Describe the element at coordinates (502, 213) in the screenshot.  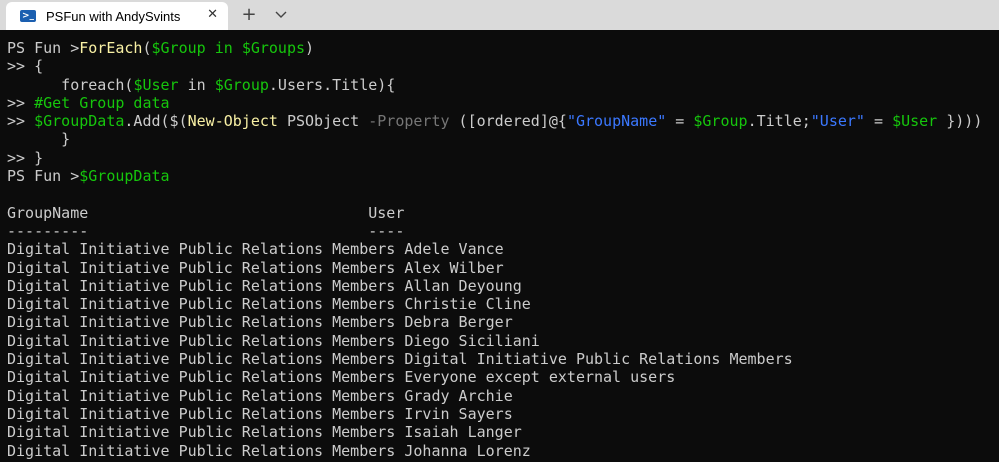
I see `terminal-line: GroupName User` at that location.